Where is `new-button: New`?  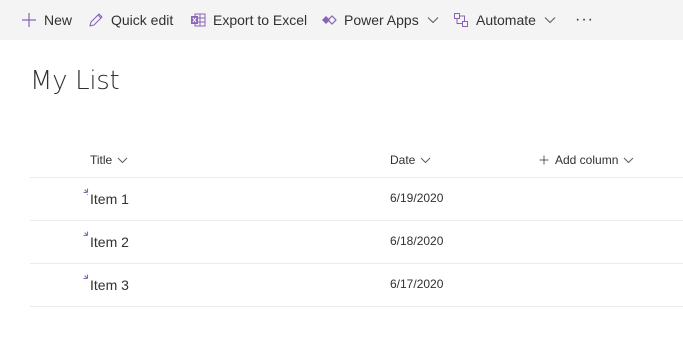
new-button: New is located at coordinates (46, 20).